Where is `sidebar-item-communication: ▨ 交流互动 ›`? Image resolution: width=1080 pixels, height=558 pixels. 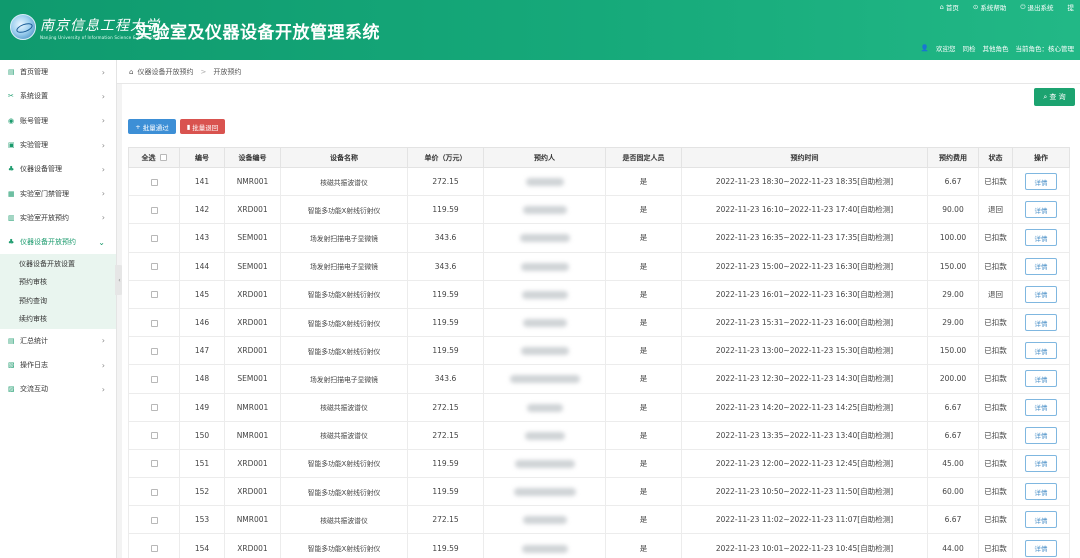 sidebar-item-communication: ▨ 交流互动 › is located at coordinates (58, 389).